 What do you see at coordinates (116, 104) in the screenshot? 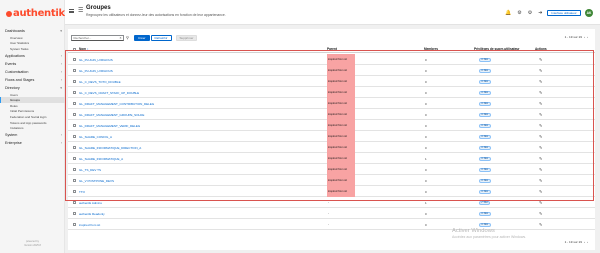
I see `group-name-link: GL_DRAFT_MANAGEMENT_CONTRIBUTION_DELEG` at bounding box center [116, 104].